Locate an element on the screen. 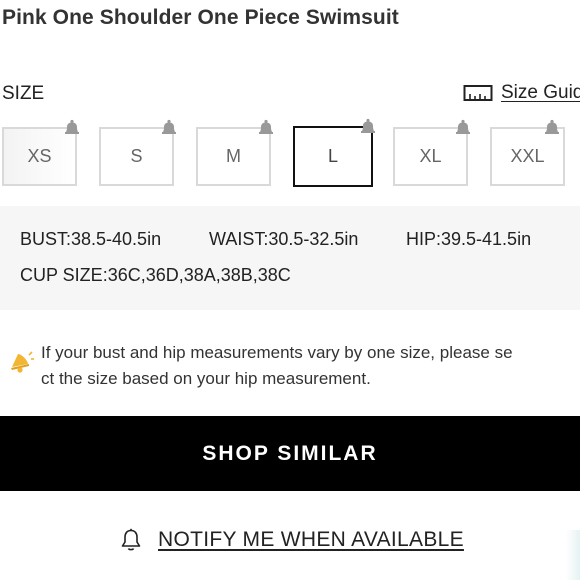 Image resolution: width=580 pixels, height=580 pixels. waist-measurement: WAIST:30.5-32.5in is located at coordinates (284, 239).